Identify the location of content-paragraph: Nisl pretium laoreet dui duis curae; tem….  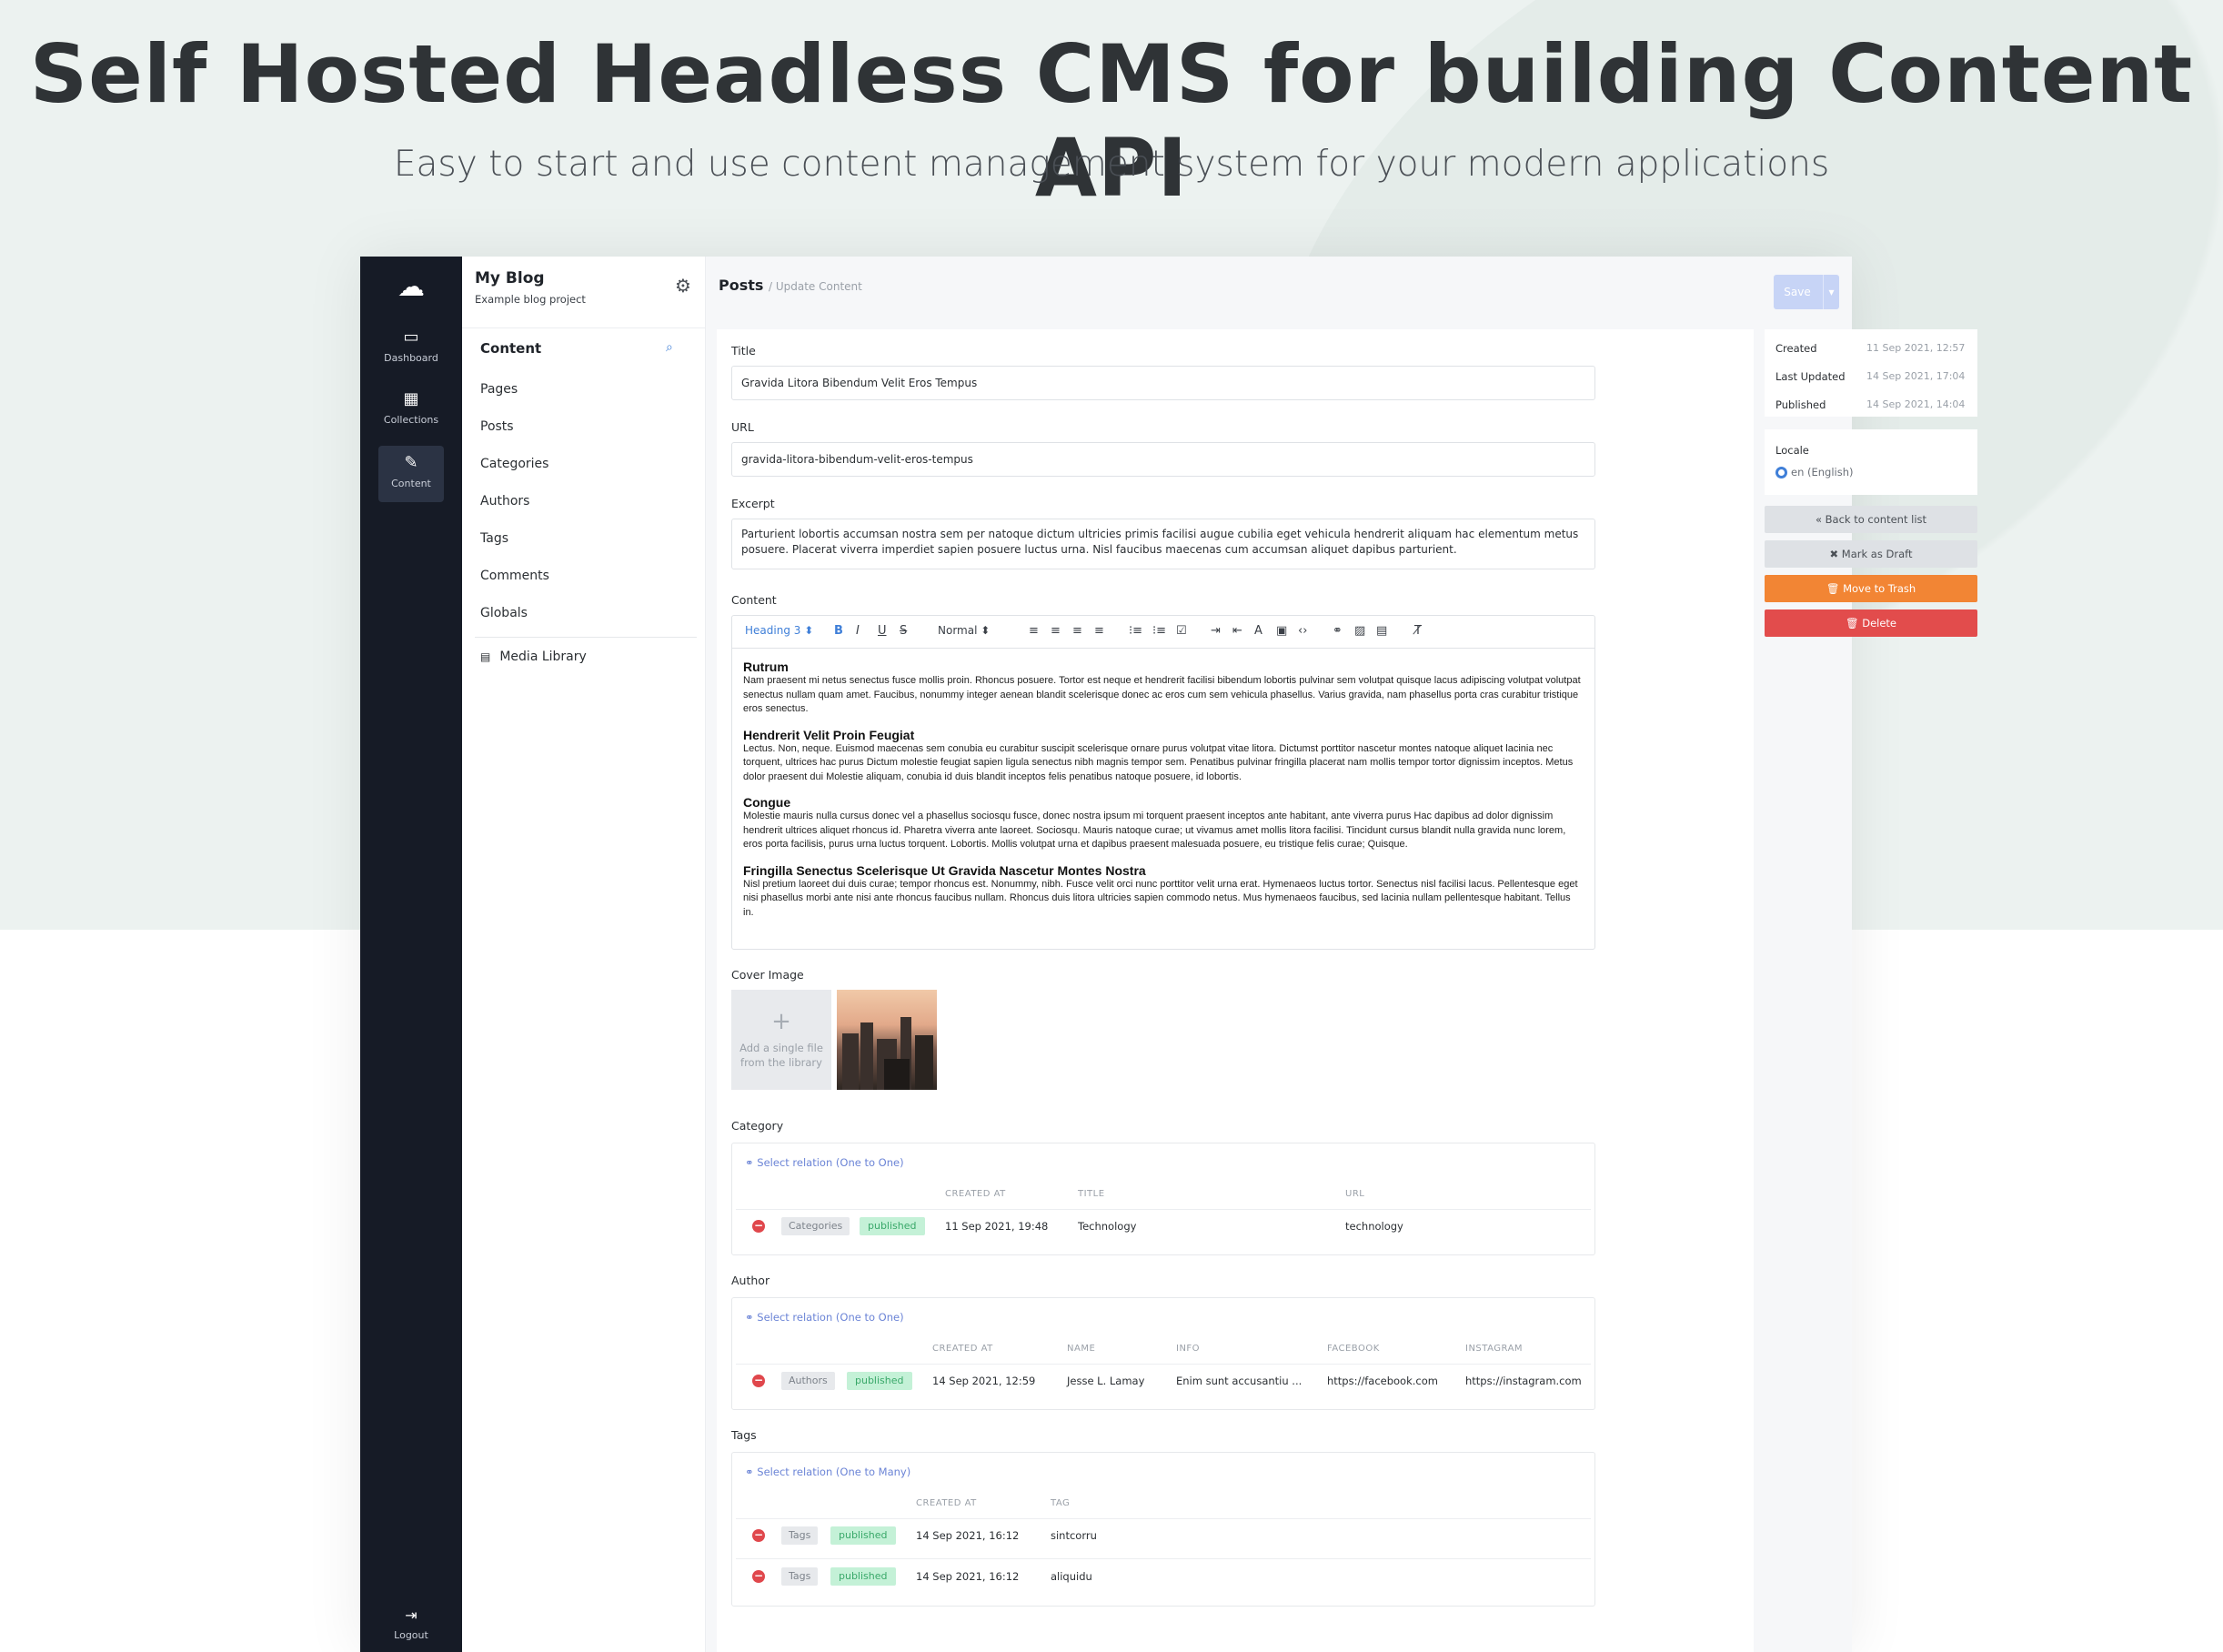
(1160, 898).